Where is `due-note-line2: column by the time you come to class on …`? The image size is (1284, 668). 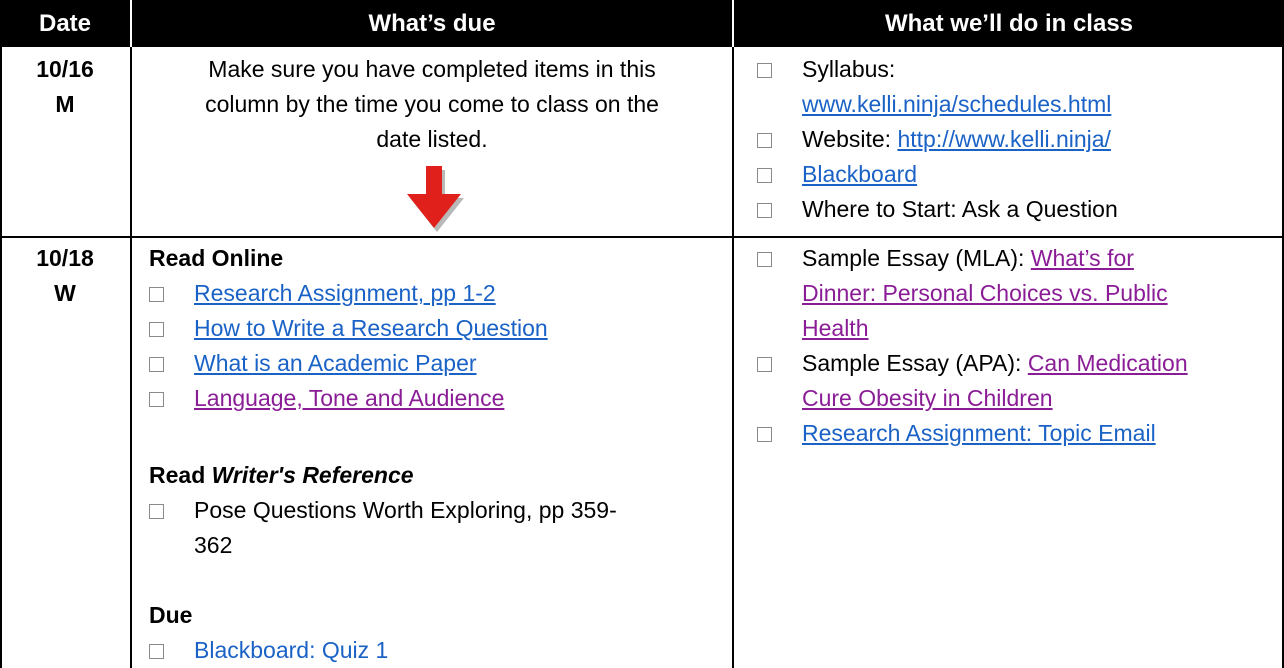
due-note-line2: column by the time you come to class on … is located at coordinates (432, 104).